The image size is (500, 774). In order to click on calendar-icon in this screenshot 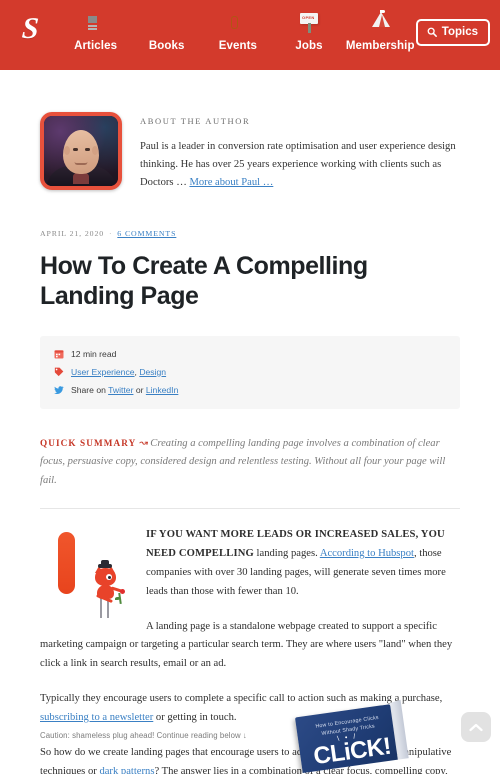, I will do `click(59, 354)`.